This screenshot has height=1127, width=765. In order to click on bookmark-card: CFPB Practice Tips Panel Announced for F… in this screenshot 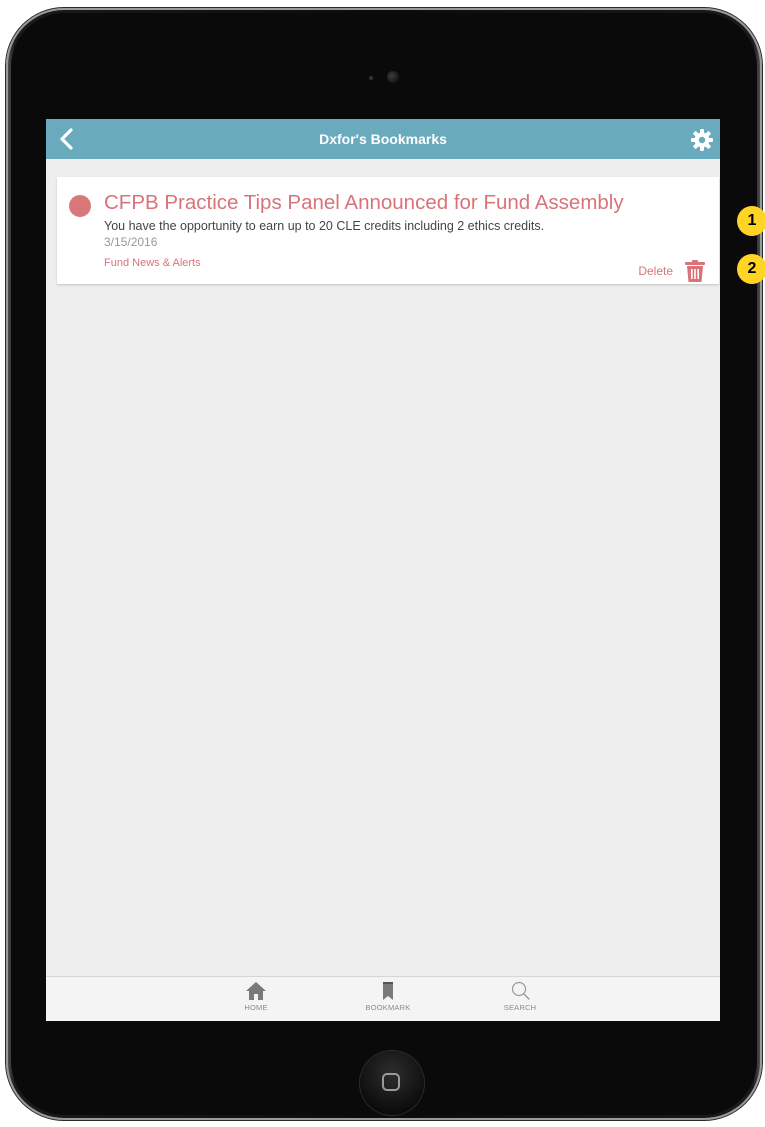, I will do `click(388, 230)`.